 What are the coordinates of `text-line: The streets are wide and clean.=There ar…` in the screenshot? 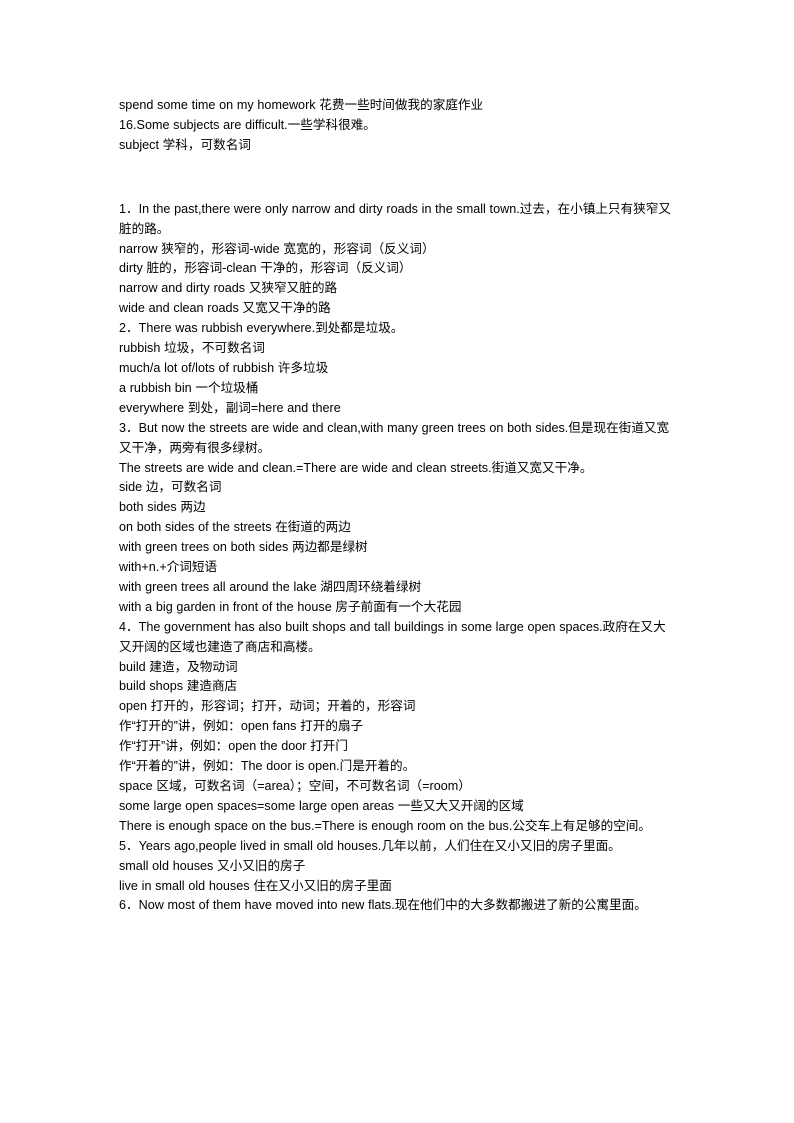 It's located at (356, 467).